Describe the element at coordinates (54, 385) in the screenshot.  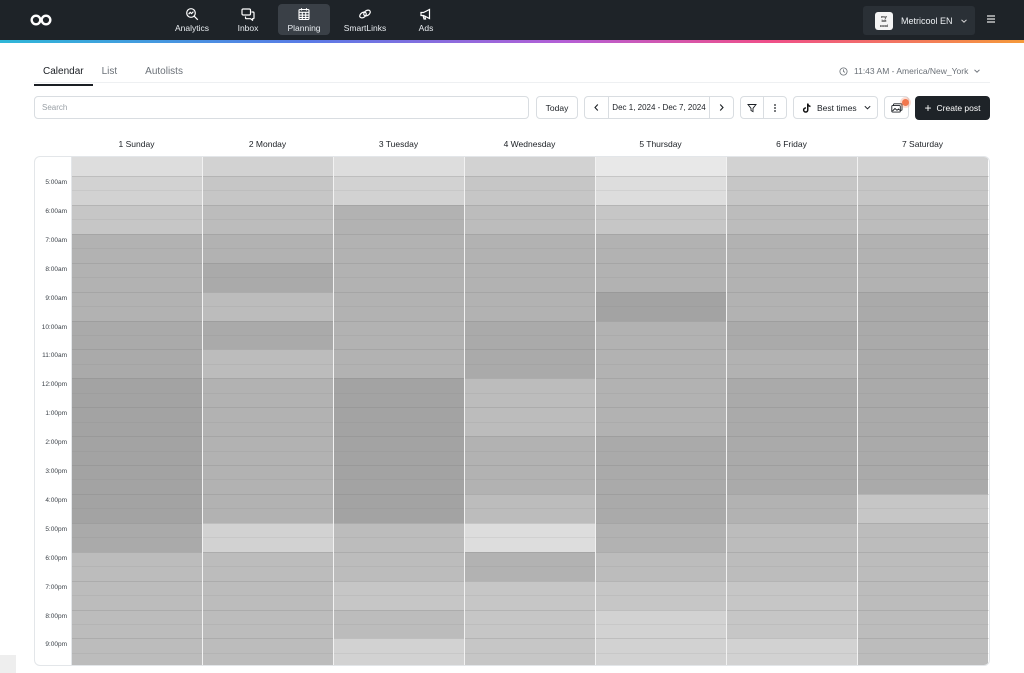
I see `time-label: 12:00pm` at that location.